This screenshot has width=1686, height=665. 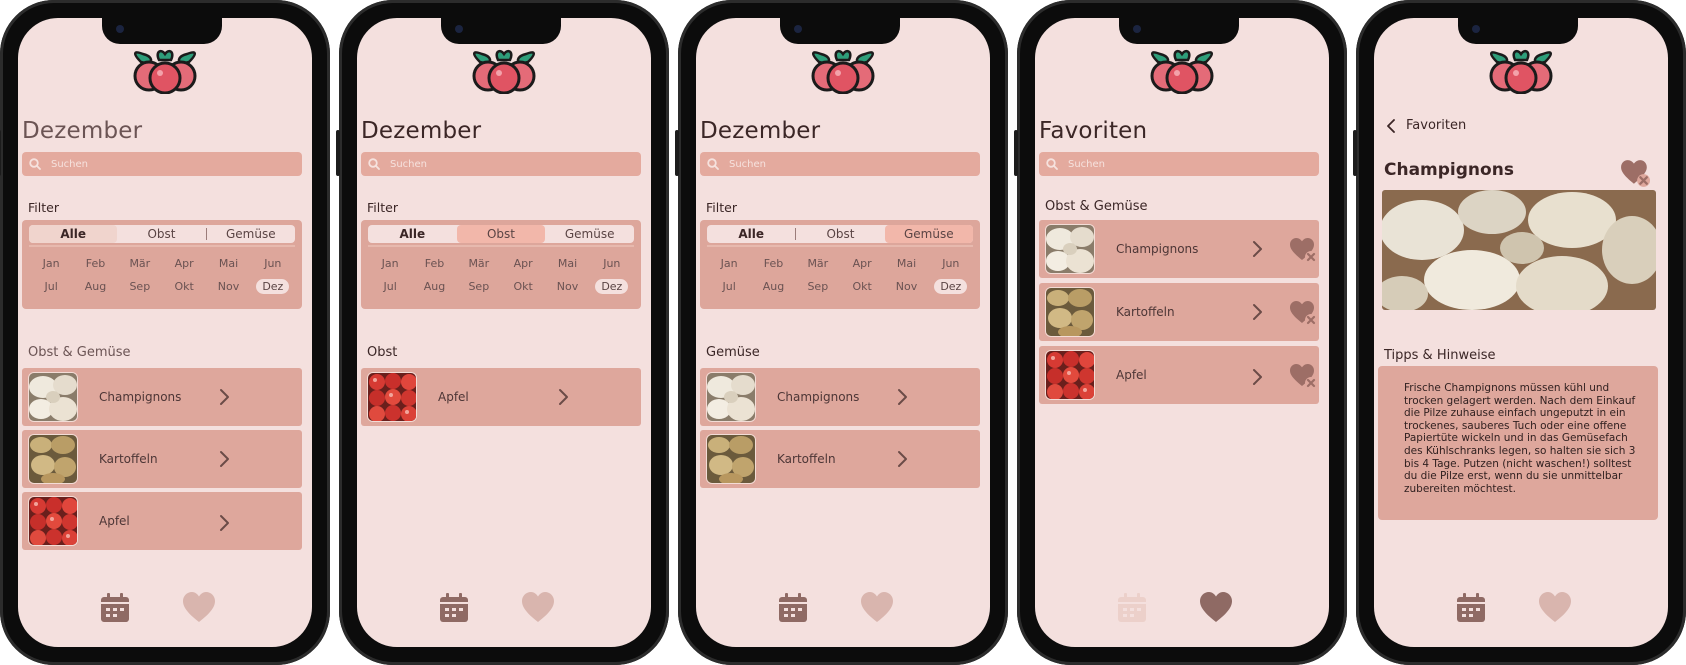 What do you see at coordinates (840, 31) in the screenshot?
I see `notch` at bounding box center [840, 31].